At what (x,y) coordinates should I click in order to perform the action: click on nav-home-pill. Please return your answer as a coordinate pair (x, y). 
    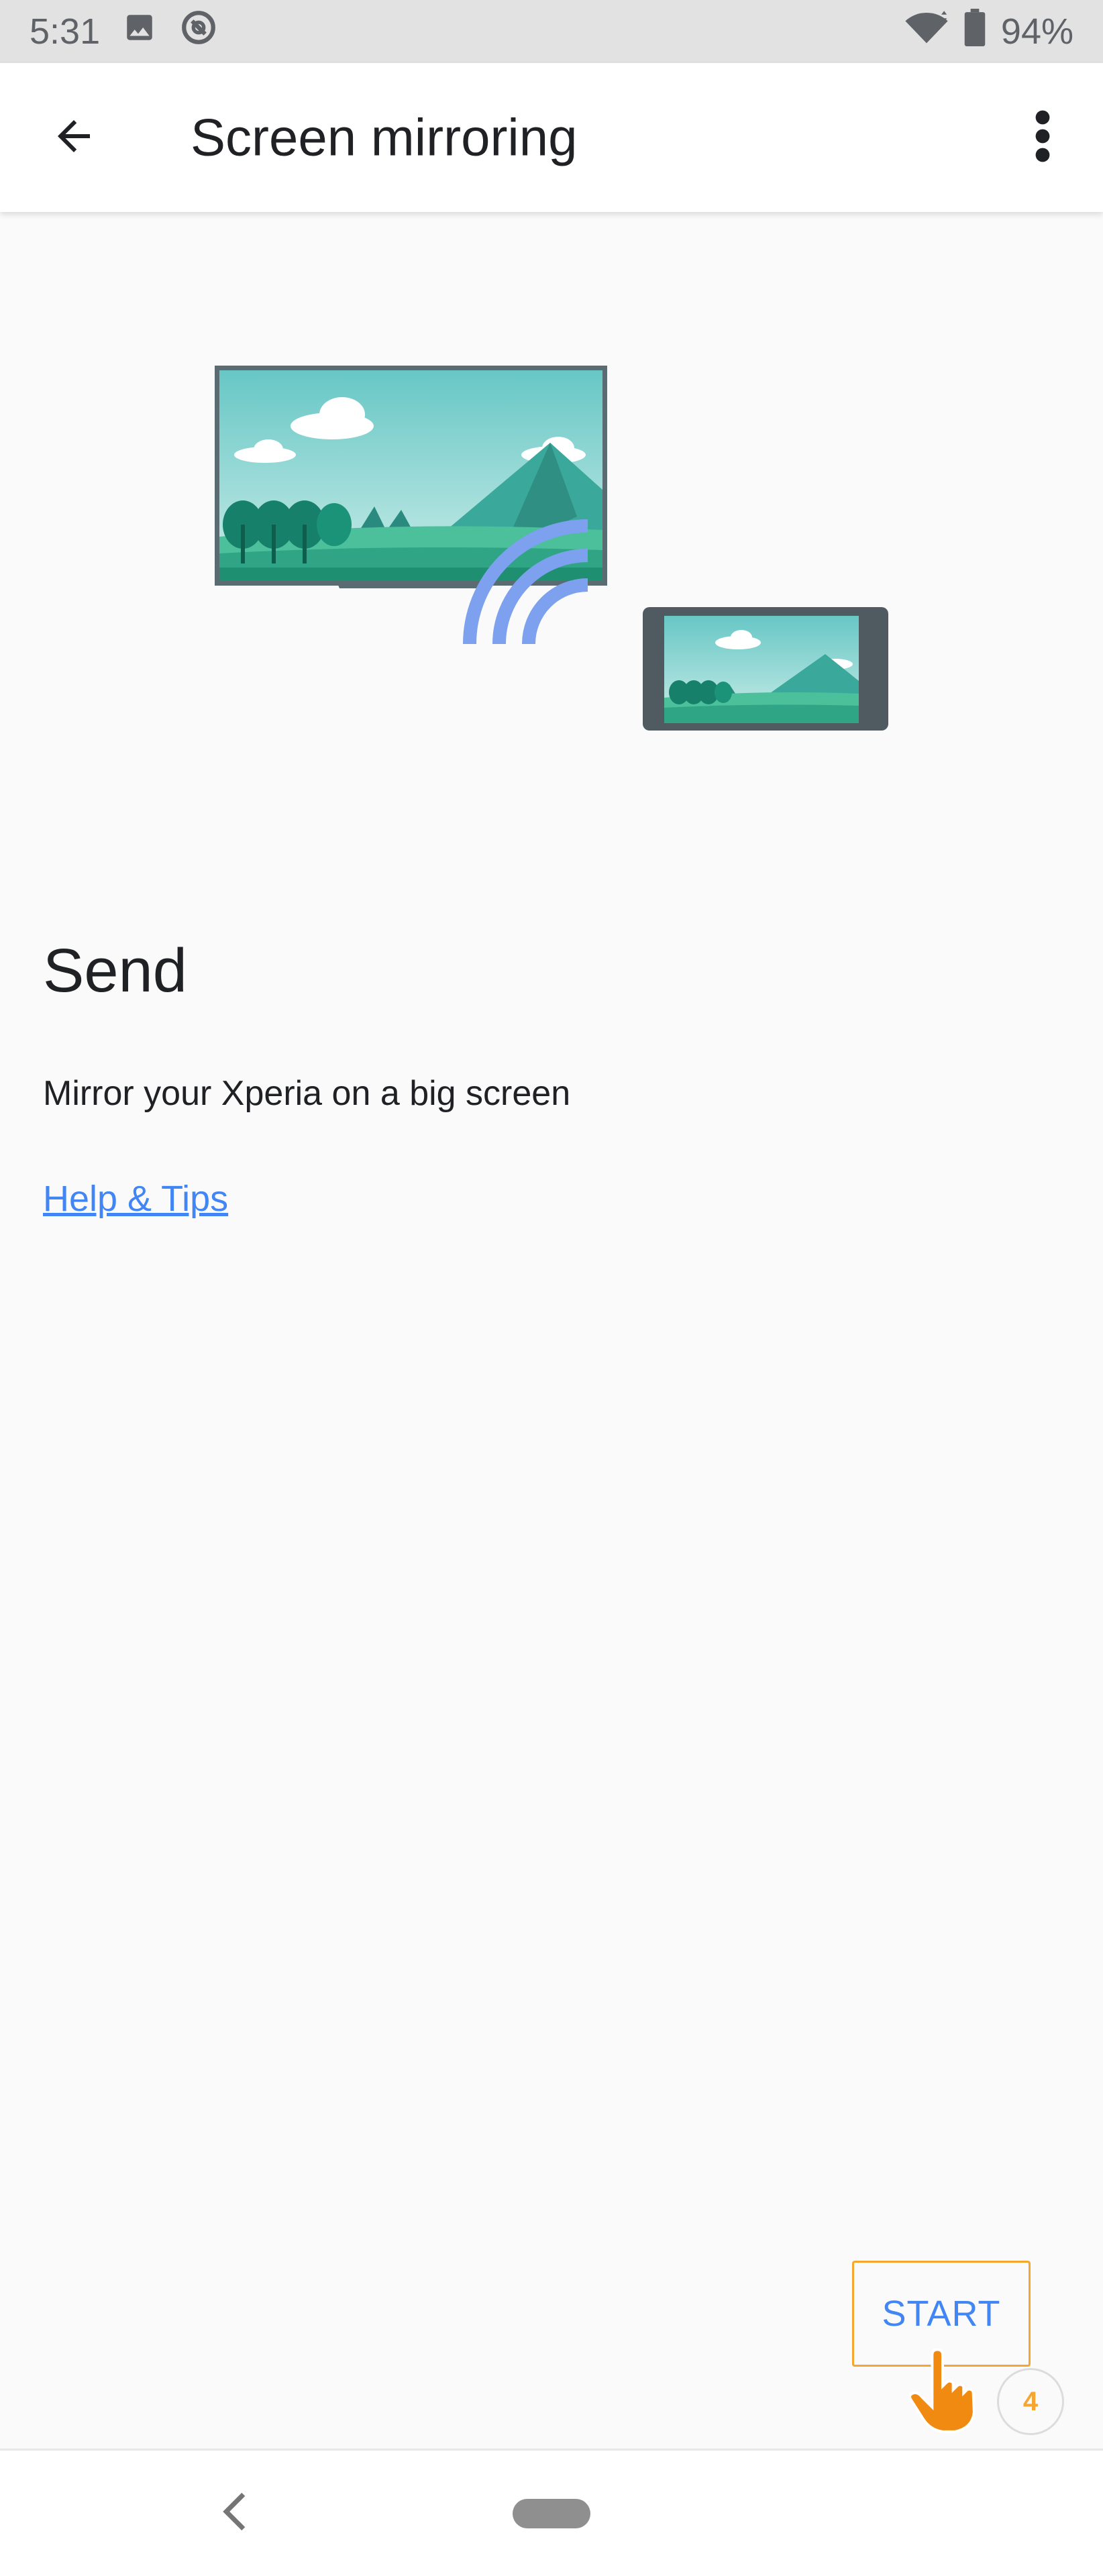
    Looking at the image, I should click on (551, 2513).